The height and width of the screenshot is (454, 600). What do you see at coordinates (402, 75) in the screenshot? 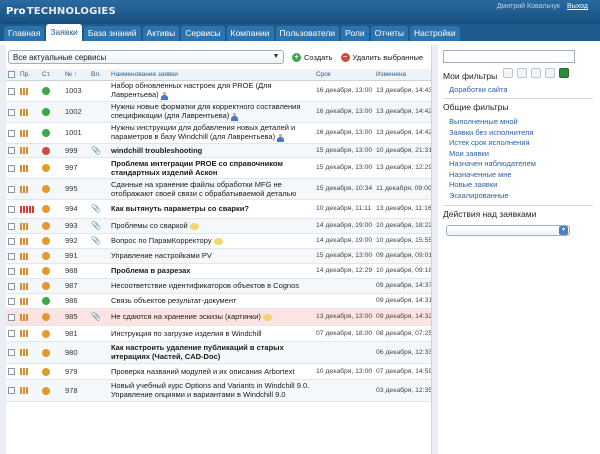
I see `header-changed: Изменена` at bounding box center [402, 75].